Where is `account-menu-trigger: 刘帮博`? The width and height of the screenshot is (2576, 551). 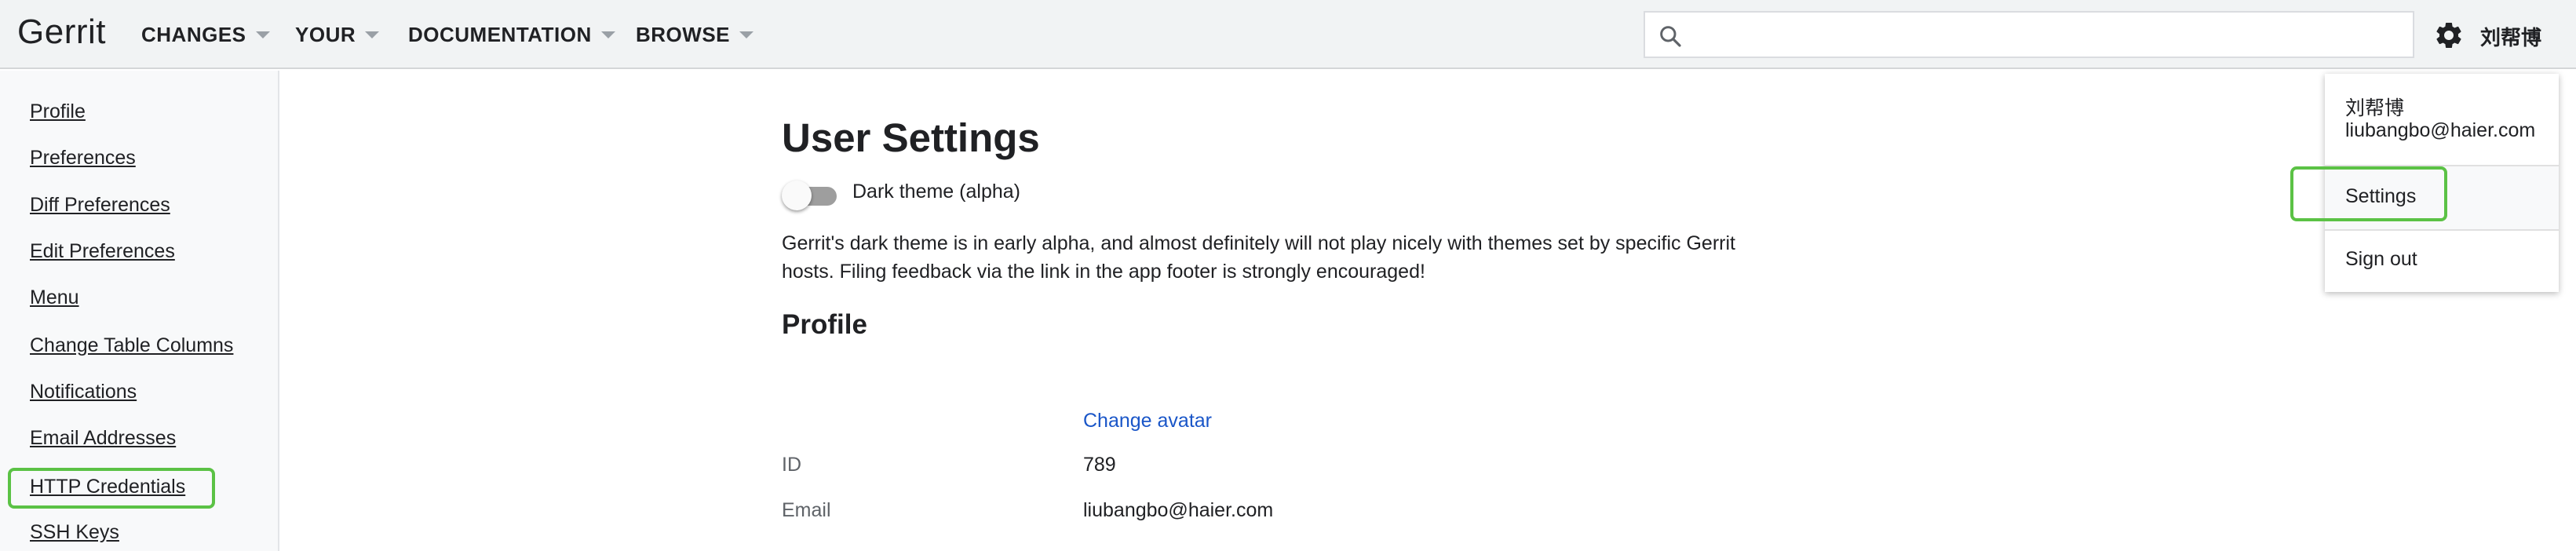 account-menu-trigger: 刘帮博 is located at coordinates (2510, 36).